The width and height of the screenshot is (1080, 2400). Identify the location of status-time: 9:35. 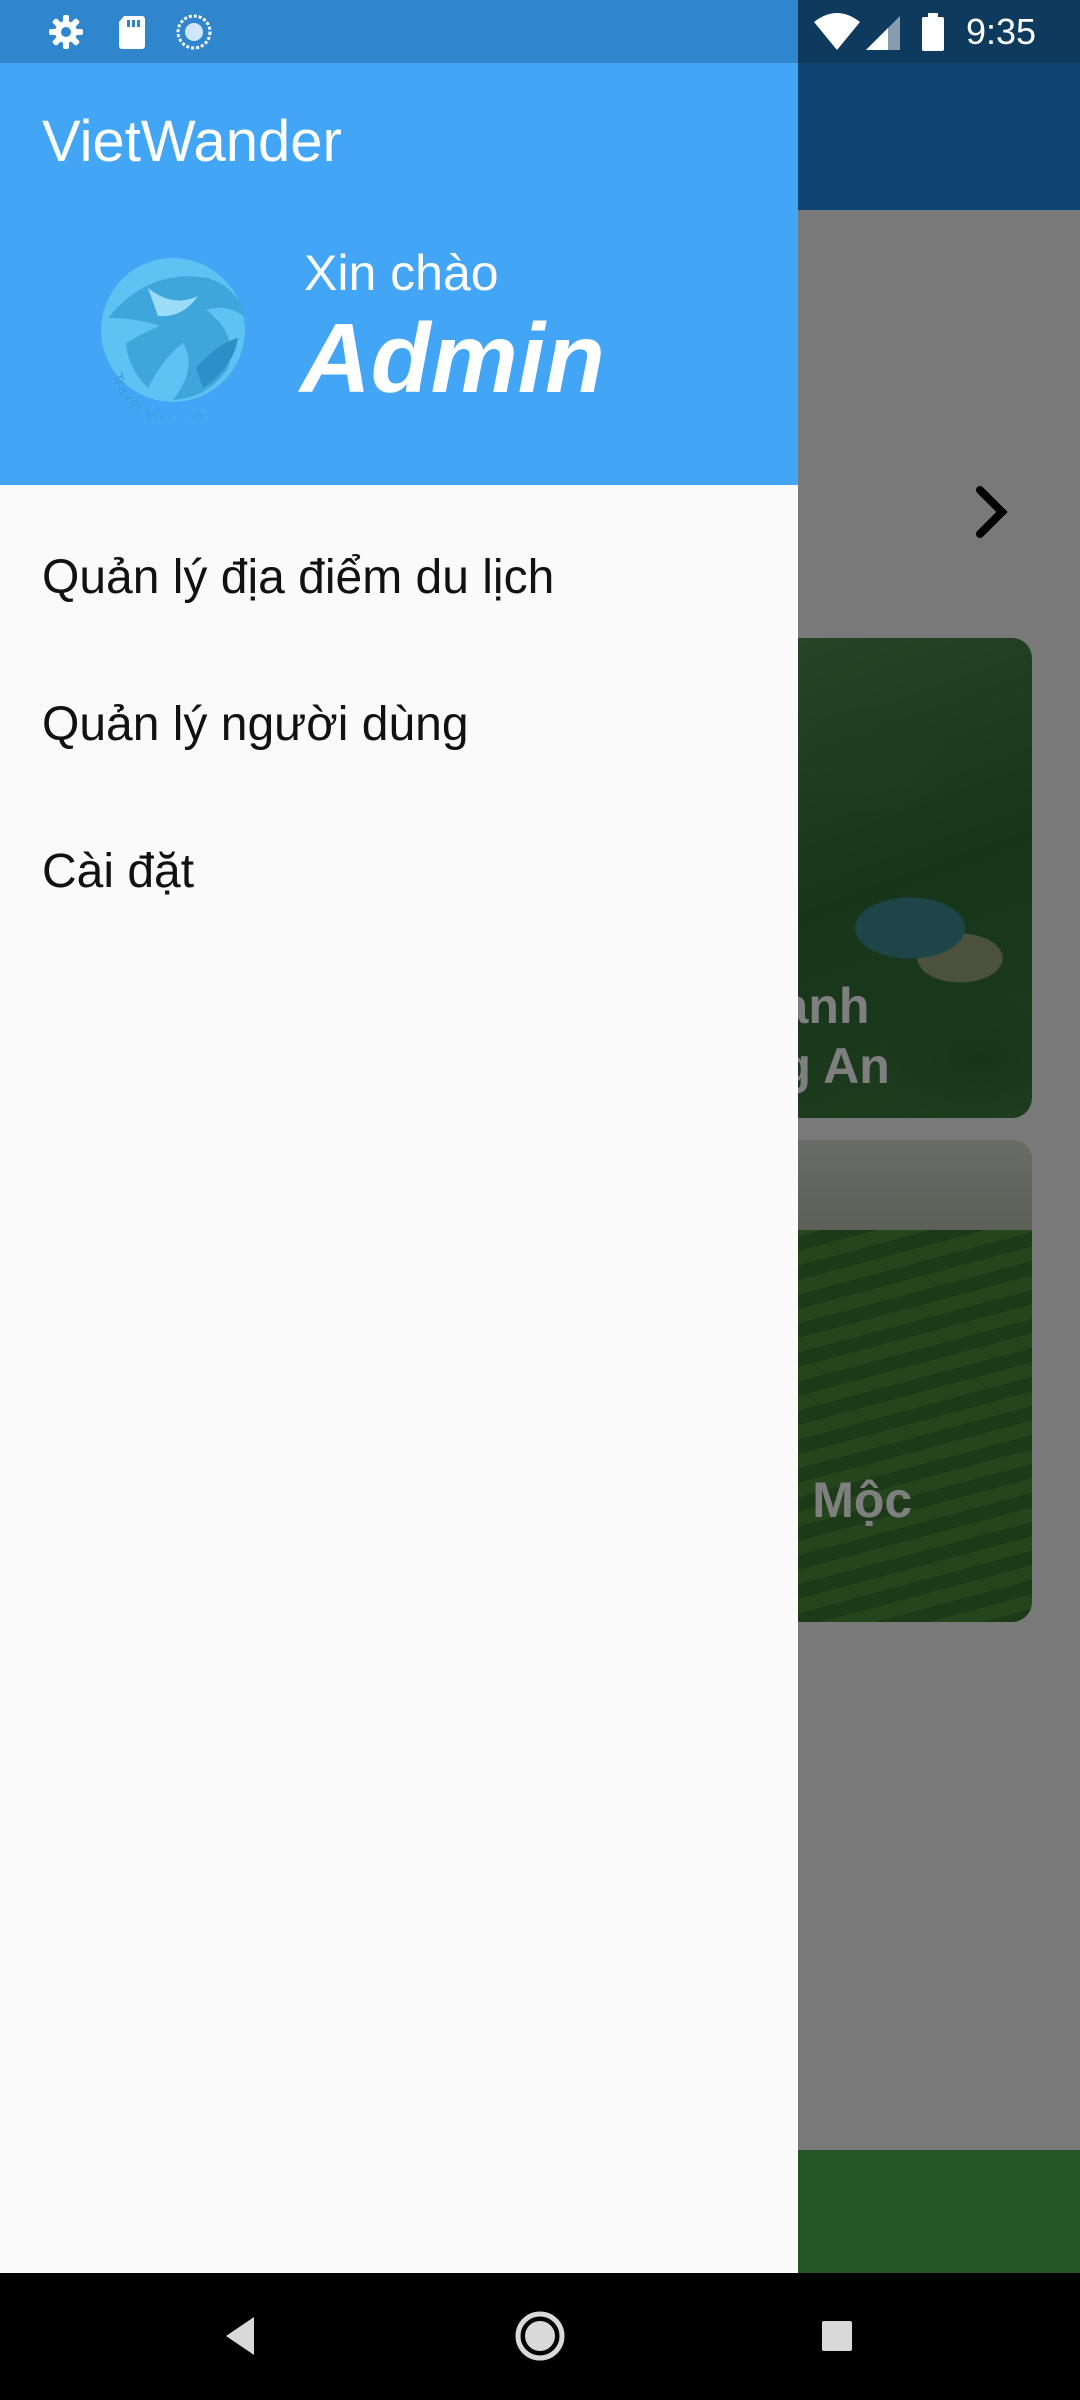
(1001, 31).